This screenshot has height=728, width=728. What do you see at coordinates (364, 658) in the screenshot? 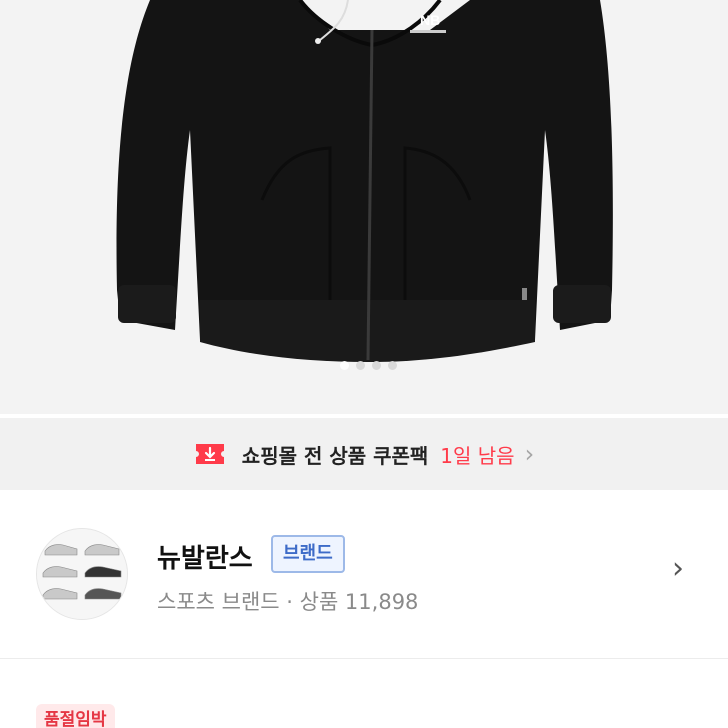
I see `section-divider` at bounding box center [364, 658].